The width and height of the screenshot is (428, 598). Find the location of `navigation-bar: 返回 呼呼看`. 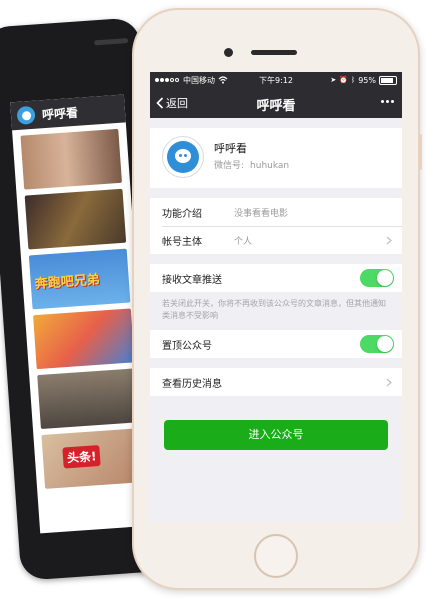

navigation-bar: 返回 呼呼看 is located at coordinates (276, 103).